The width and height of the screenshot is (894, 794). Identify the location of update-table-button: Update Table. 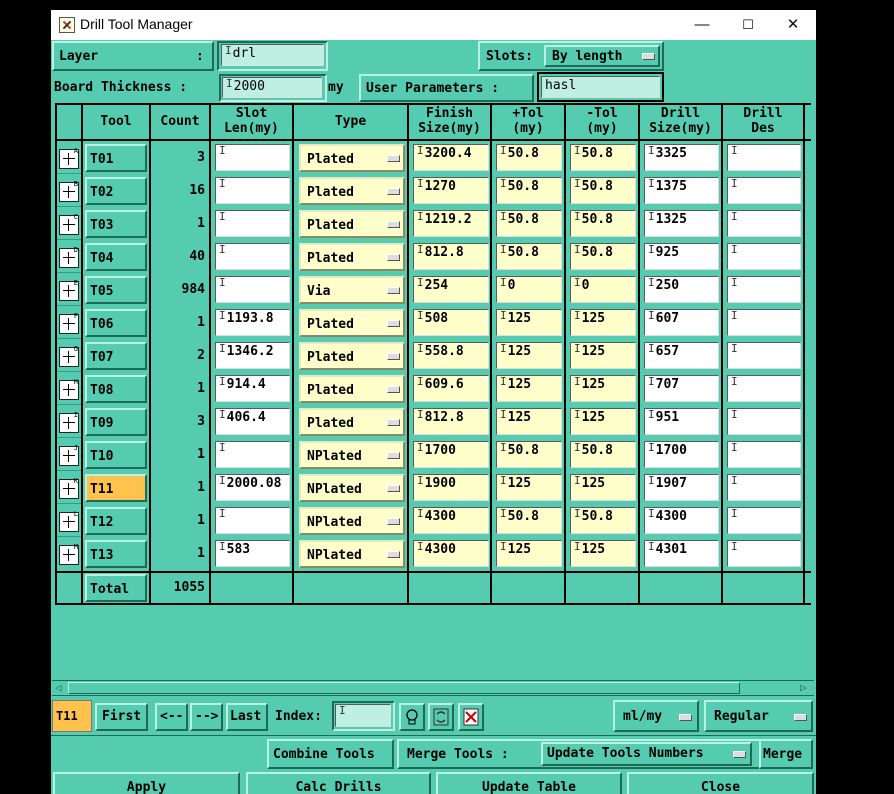
(529, 783).